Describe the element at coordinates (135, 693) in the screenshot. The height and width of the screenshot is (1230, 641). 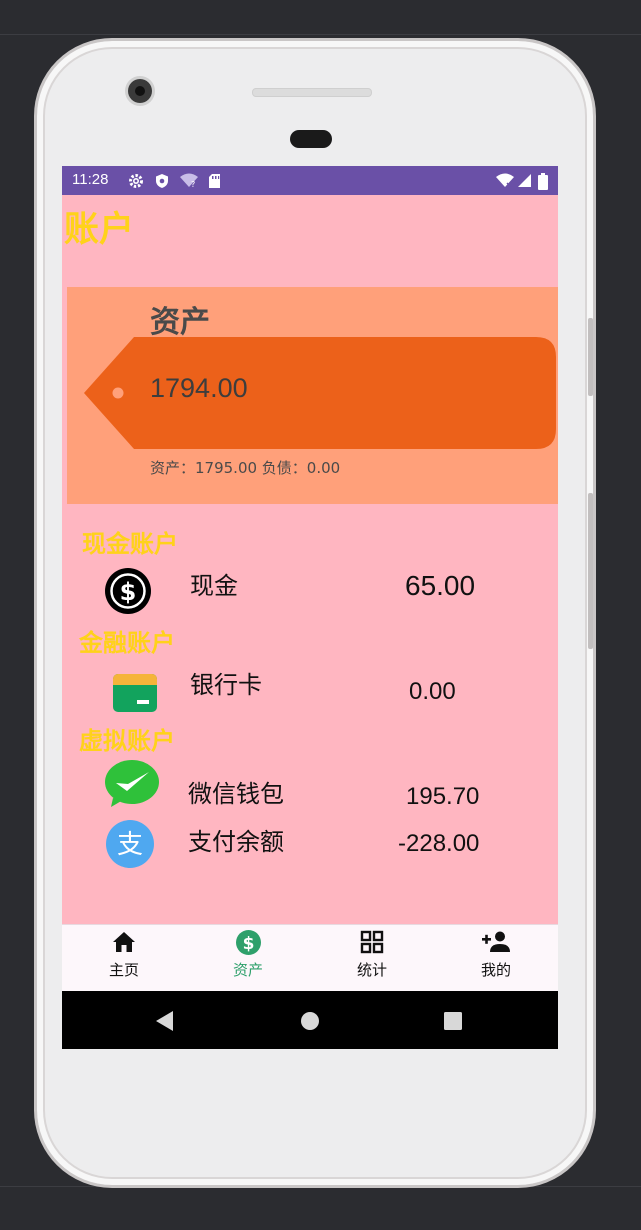
I see `bank-card-icon` at that location.